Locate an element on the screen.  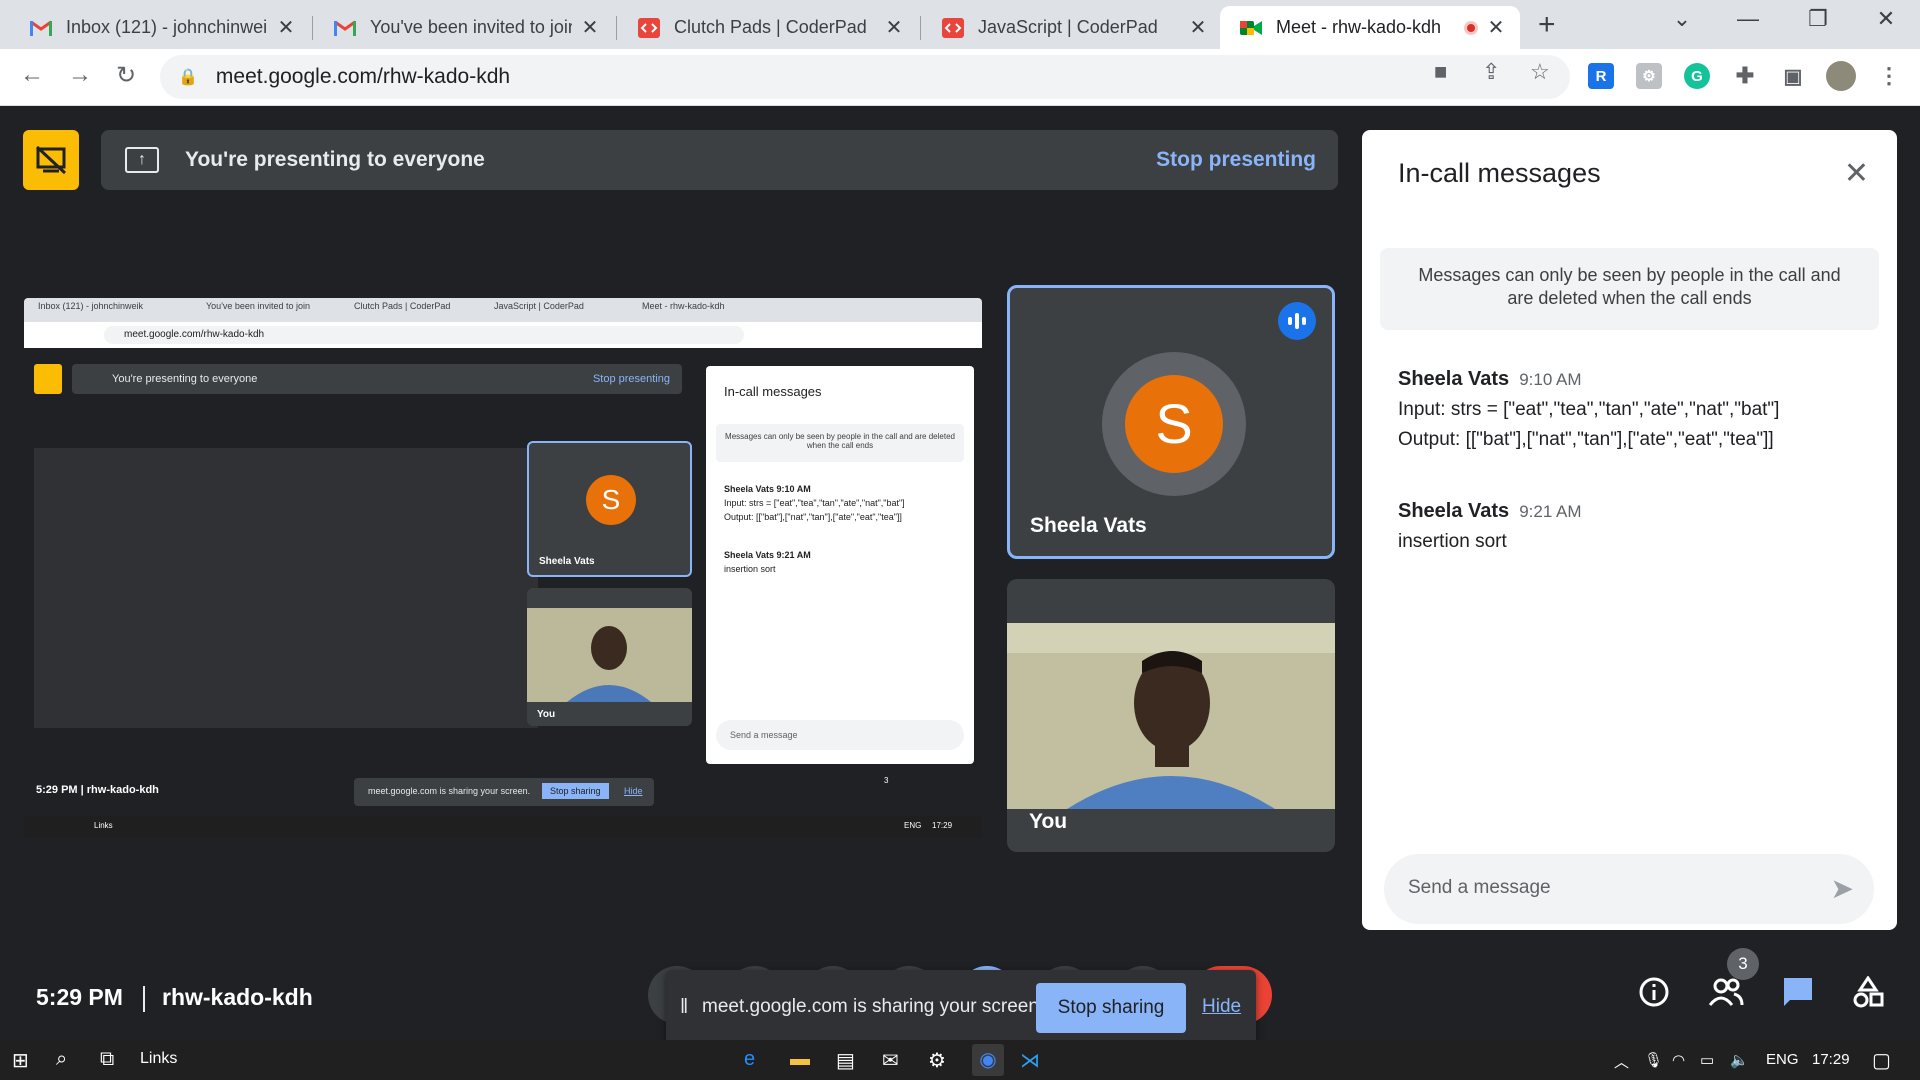
back-arrow-icon: ← is located at coordinates (32, 75).